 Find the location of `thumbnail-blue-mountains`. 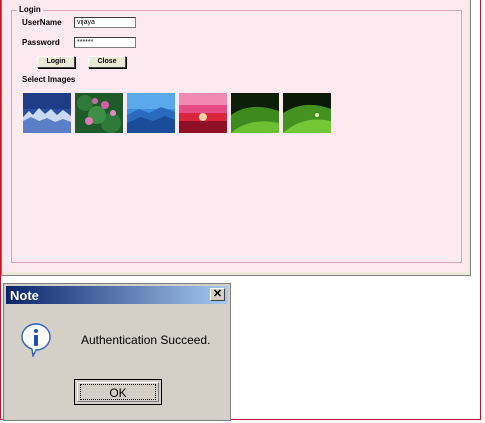

thumbnail-blue-mountains is located at coordinates (151, 113).